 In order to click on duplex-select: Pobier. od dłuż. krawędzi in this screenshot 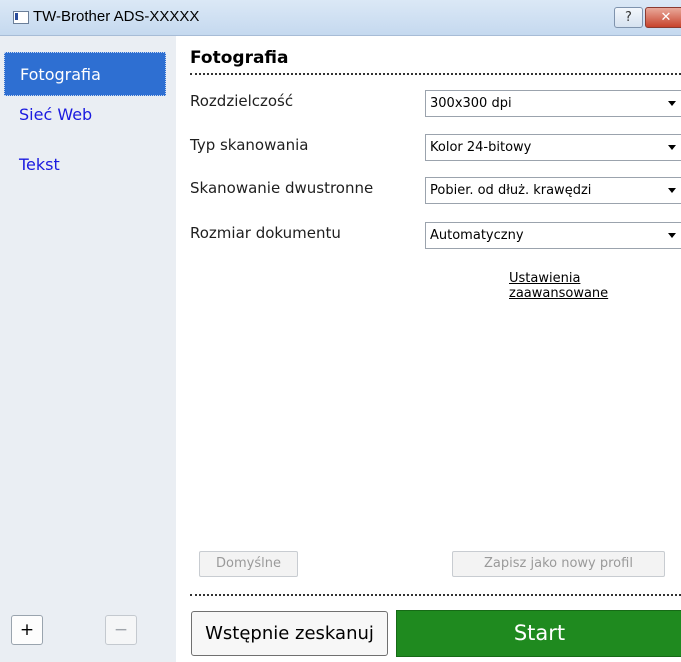, I will do `click(553, 190)`.